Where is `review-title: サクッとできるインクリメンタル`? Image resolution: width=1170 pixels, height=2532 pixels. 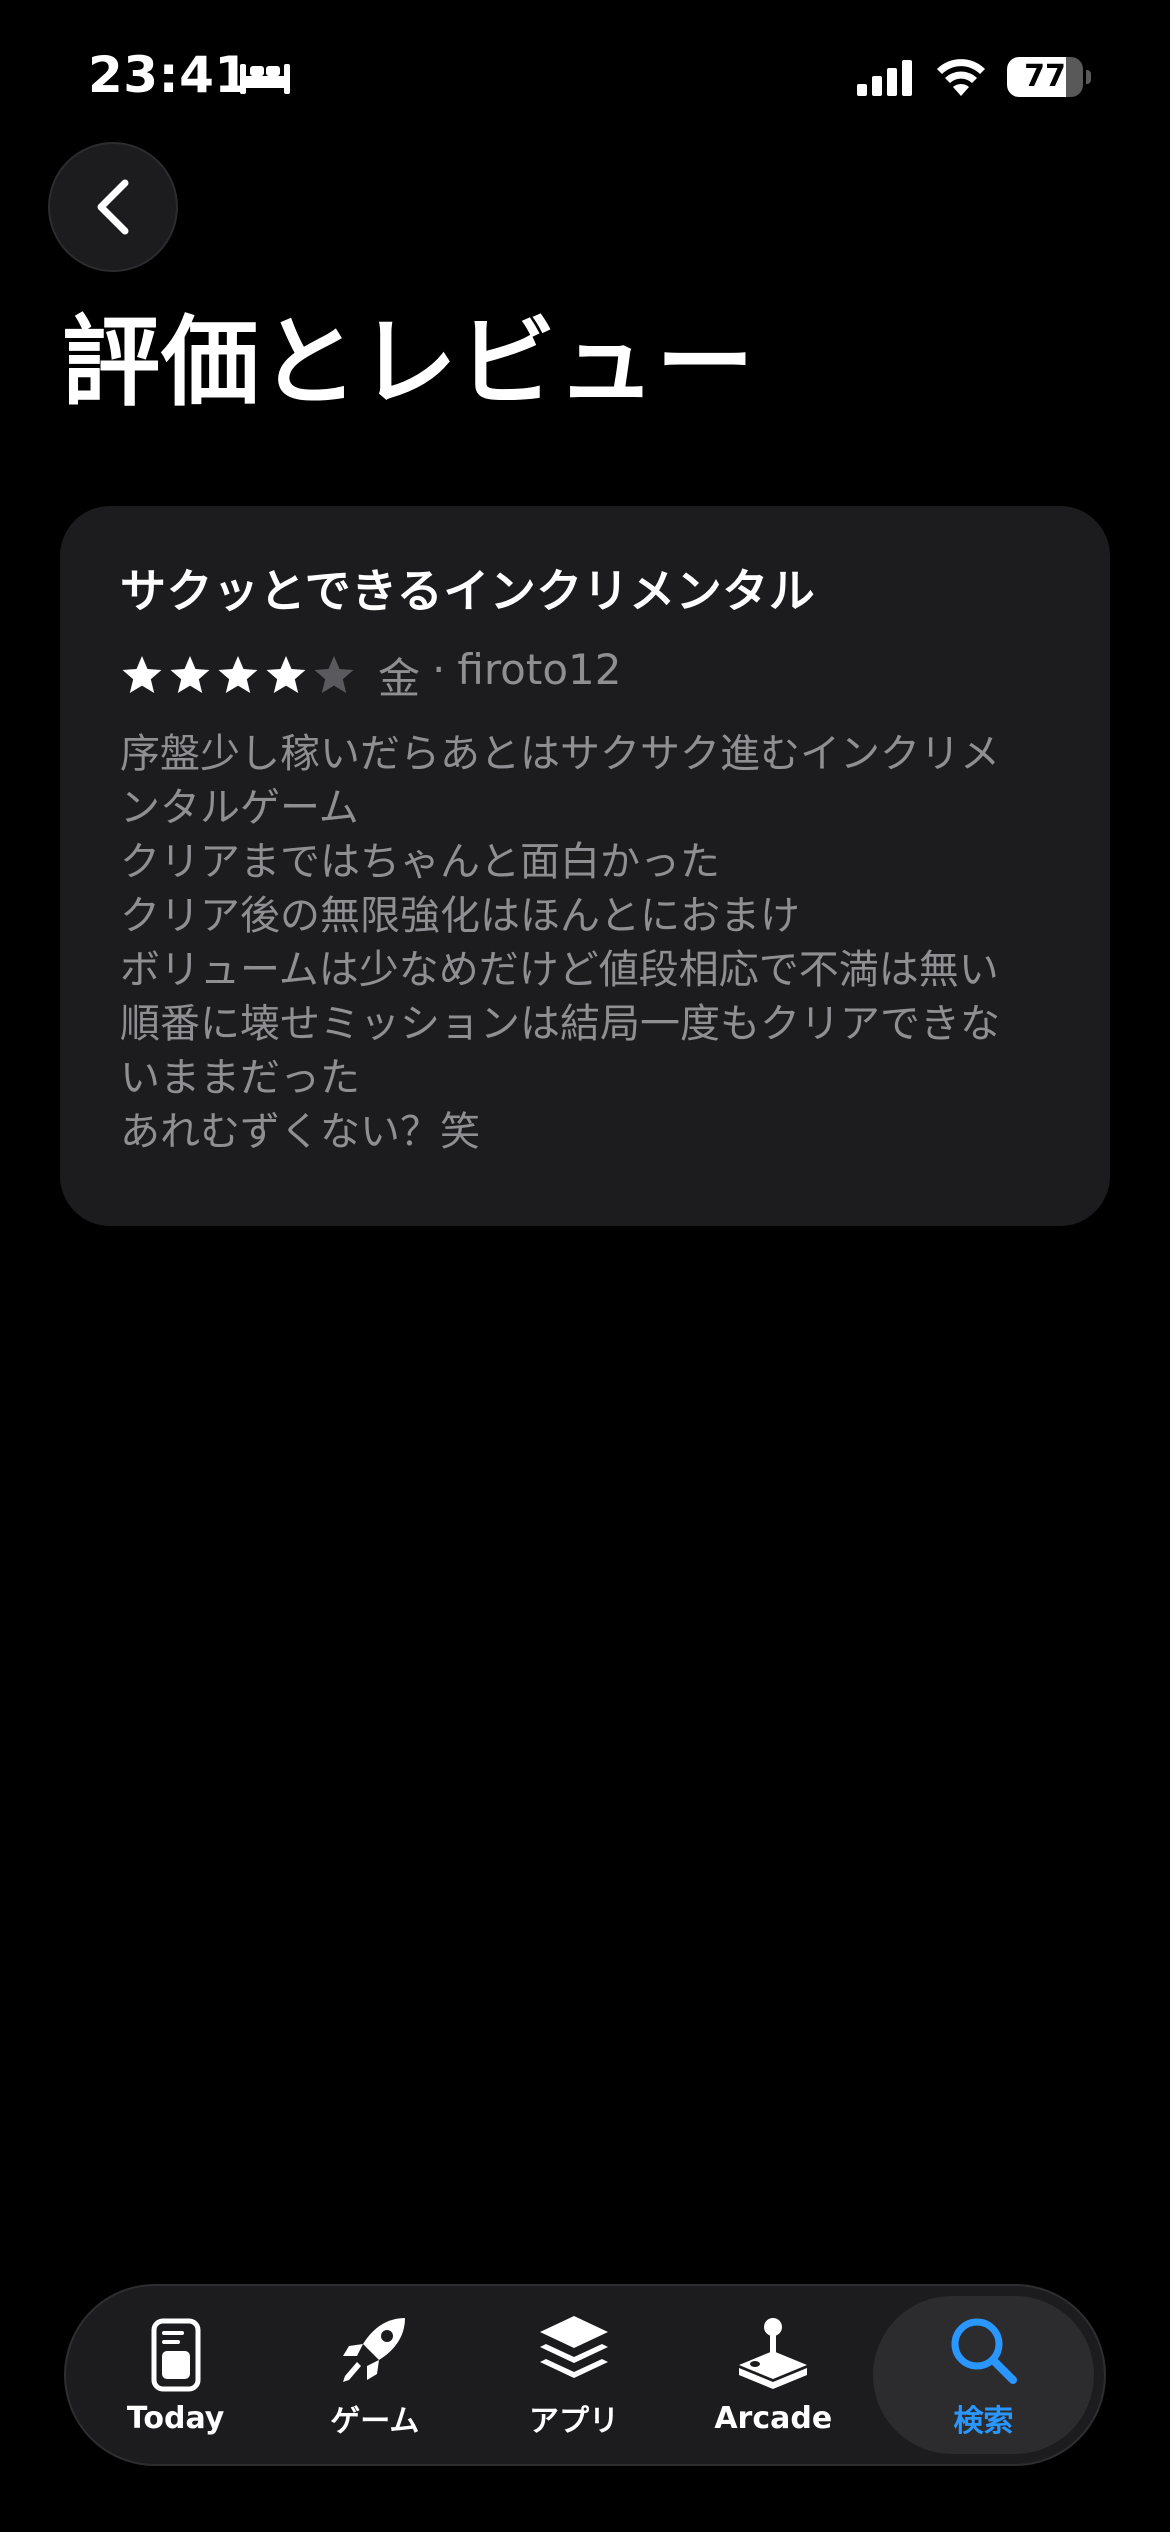
review-title: サクッとできるインクリメンタル is located at coordinates (468, 591).